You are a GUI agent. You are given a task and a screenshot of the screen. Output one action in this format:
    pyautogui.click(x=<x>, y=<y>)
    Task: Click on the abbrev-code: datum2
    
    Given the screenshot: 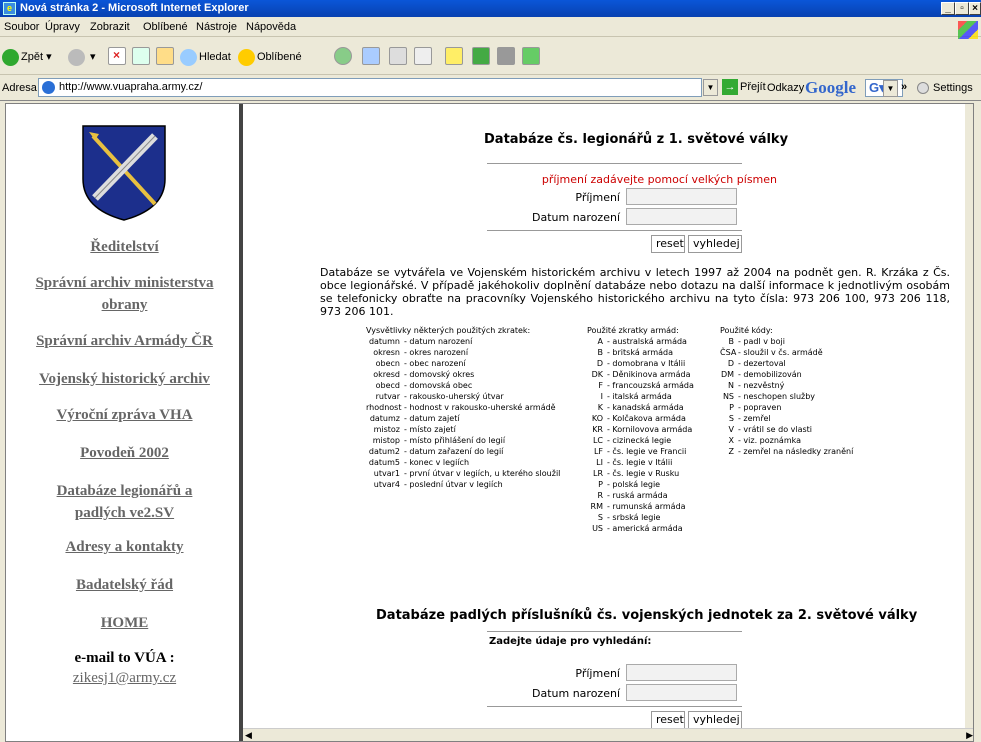 What is the action you would take?
    pyautogui.click(x=384, y=451)
    